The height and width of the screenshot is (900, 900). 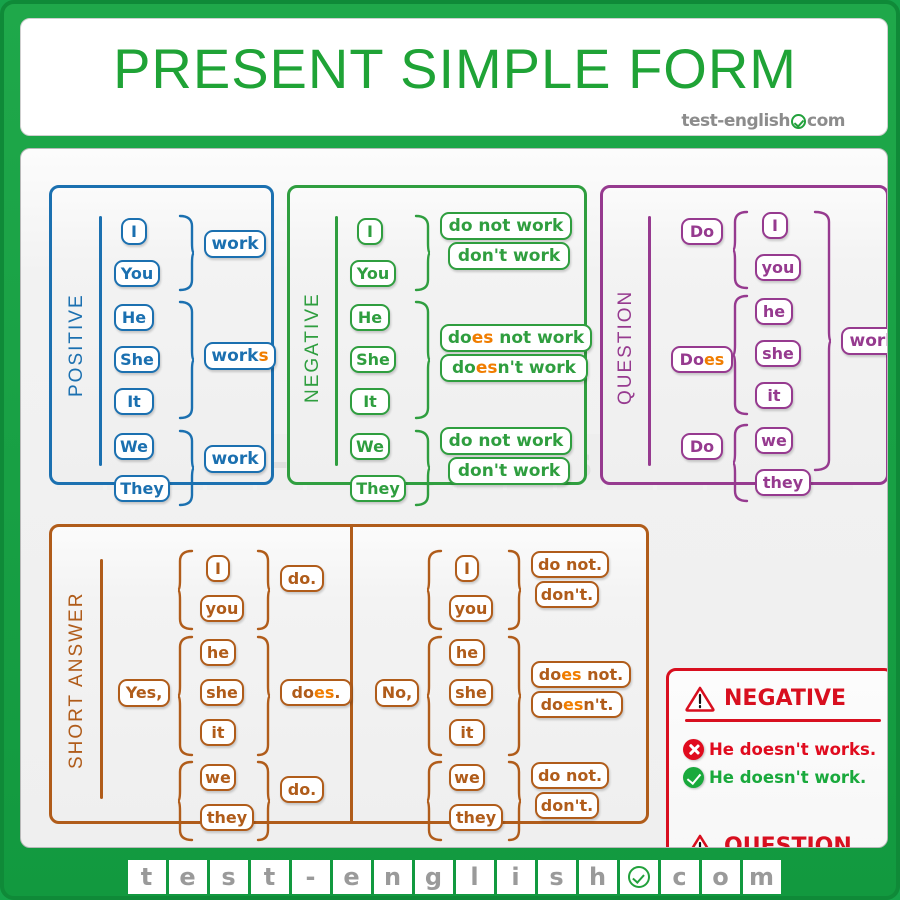 What do you see at coordinates (316, 692) in the screenshot?
I see `short-answer-chip: does.` at bounding box center [316, 692].